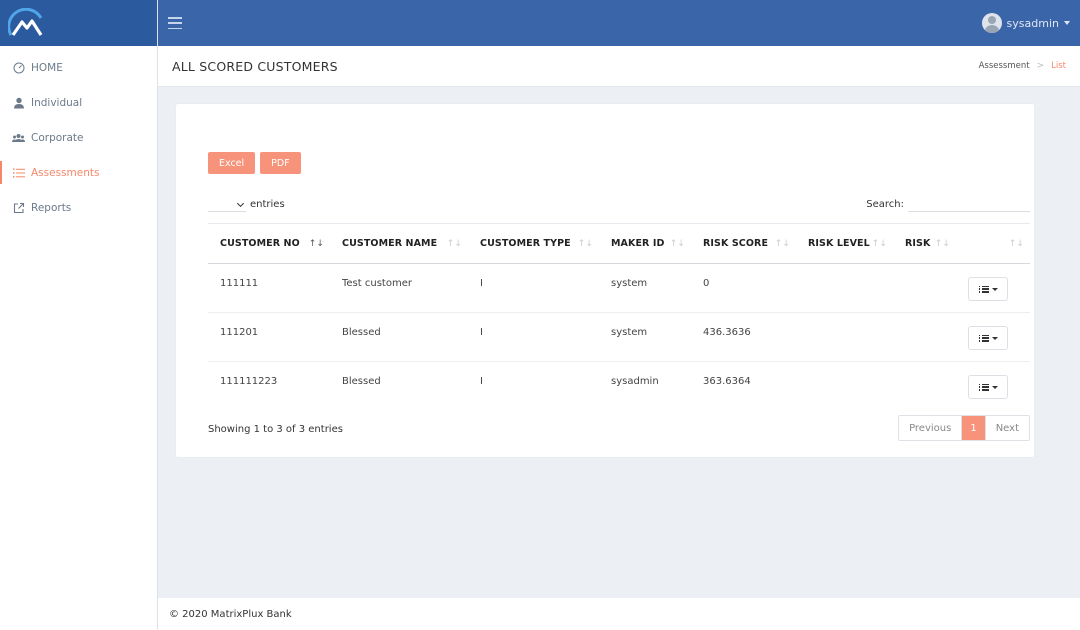  I want to click on column-header-risk-level: RISK LEVEL ↑↓, so click(844, 243).